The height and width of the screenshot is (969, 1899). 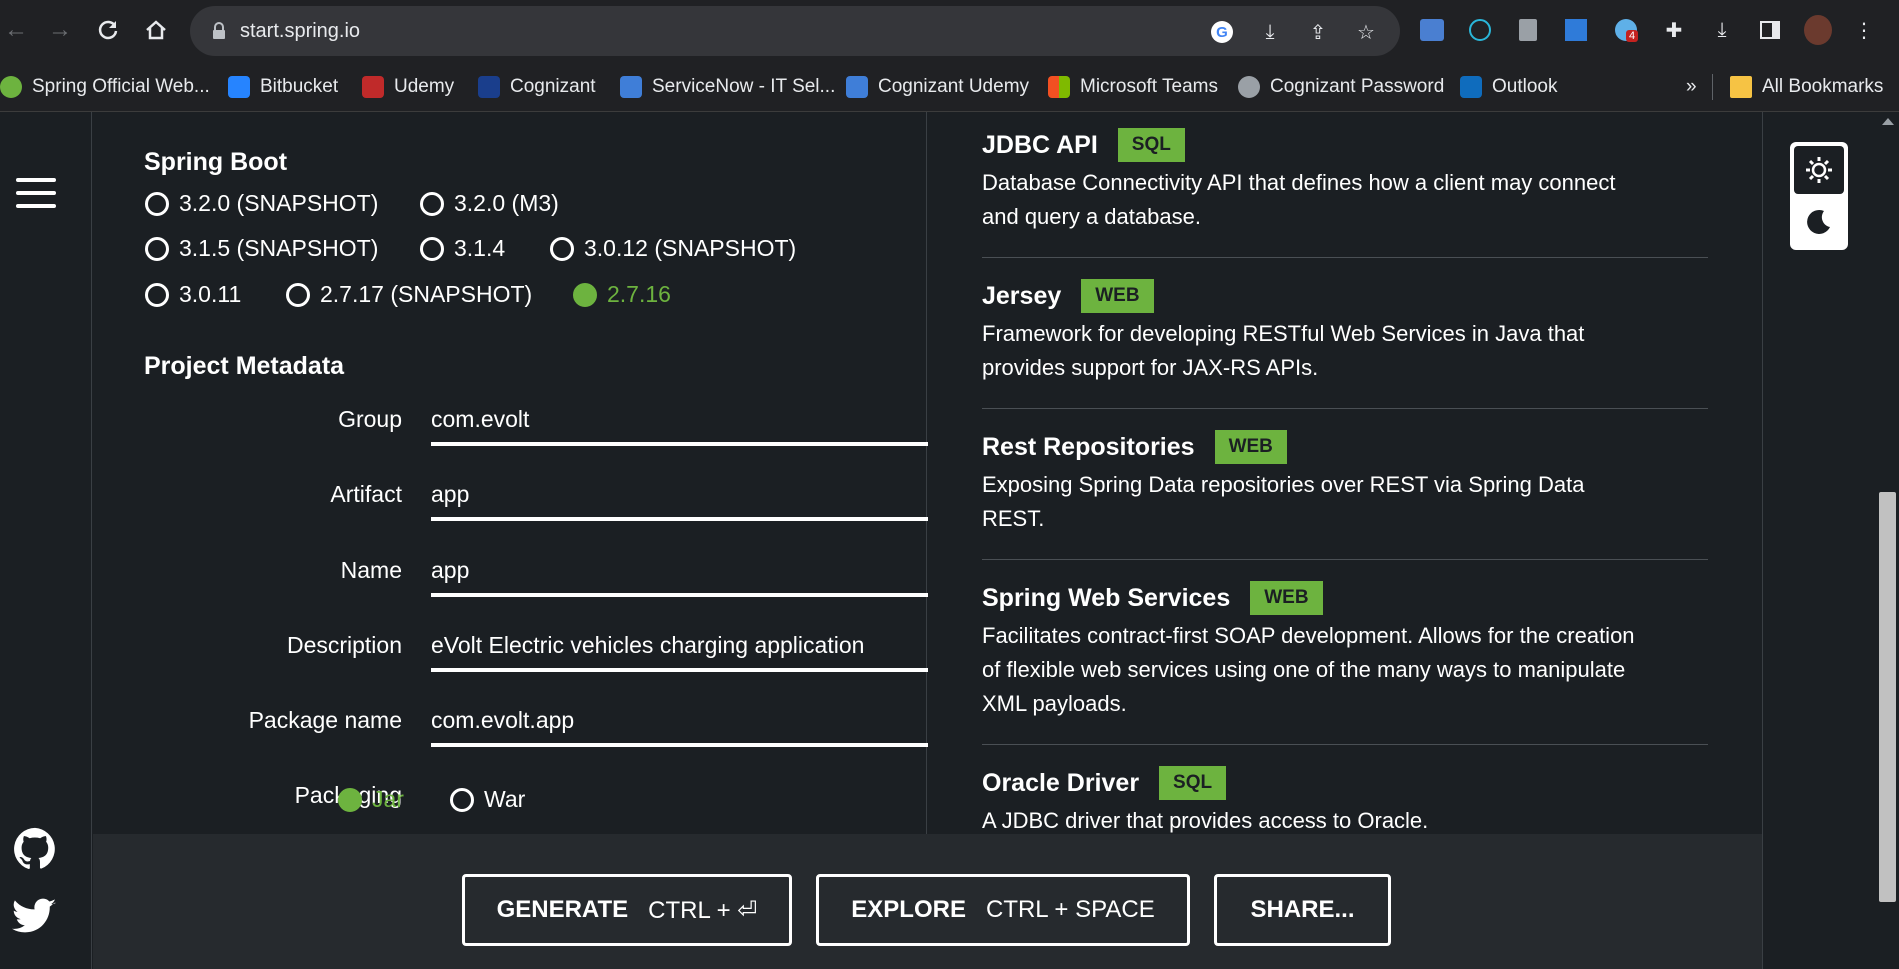 What do you see at coordinates (1341, 87) in the screenshot?
I see `bookmark-cognizant-password: Cognizant Password` at bounding box center [1341, 87].